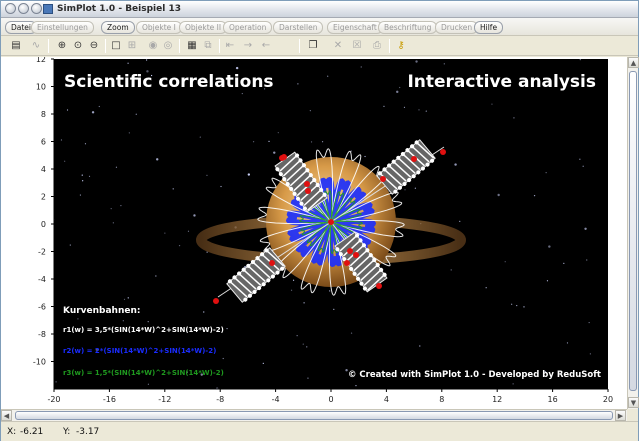 The height and width of the screenshot is (441, 639). I want to click on menu-darstellen: Darstellen, so click(298, 27).